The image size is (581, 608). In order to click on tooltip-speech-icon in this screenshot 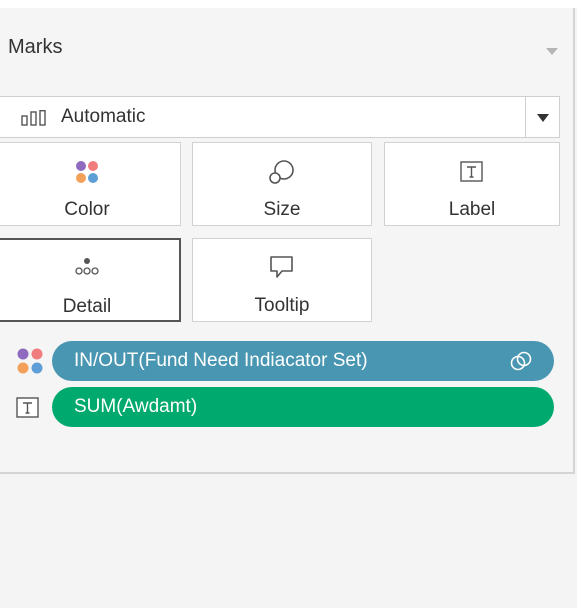, I will do `click(281, 267)`.